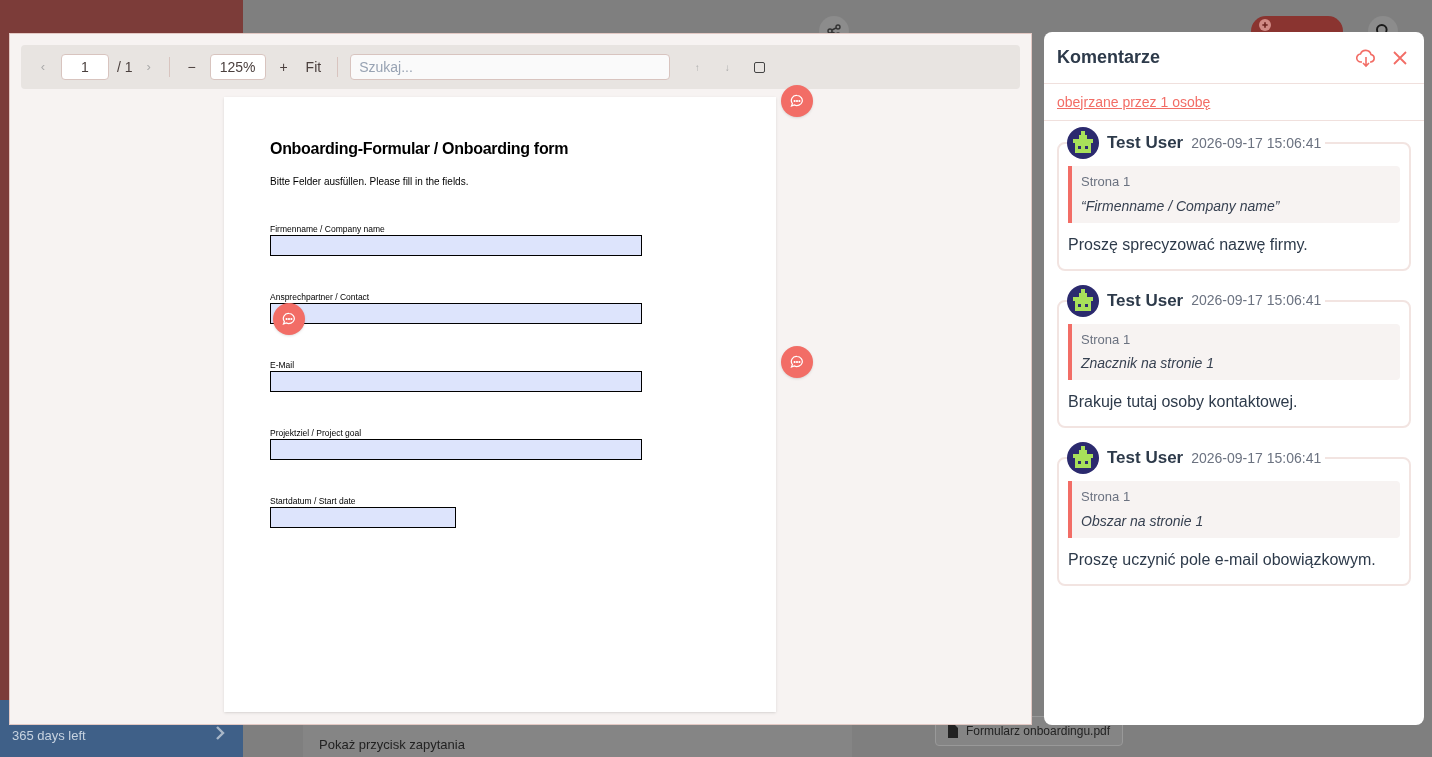 This screenshot has width=1432, height=757. What do you see at coordinates (1400, 57) in the screenshot?
I see `close-icon` at bounding box center [1400, 57].